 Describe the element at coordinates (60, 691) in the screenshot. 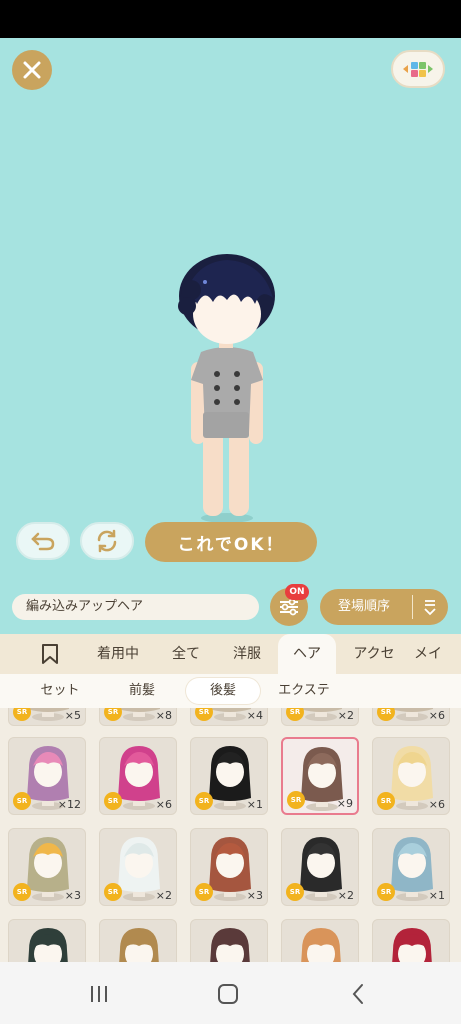

I see `subtab-set: セット` at that location.